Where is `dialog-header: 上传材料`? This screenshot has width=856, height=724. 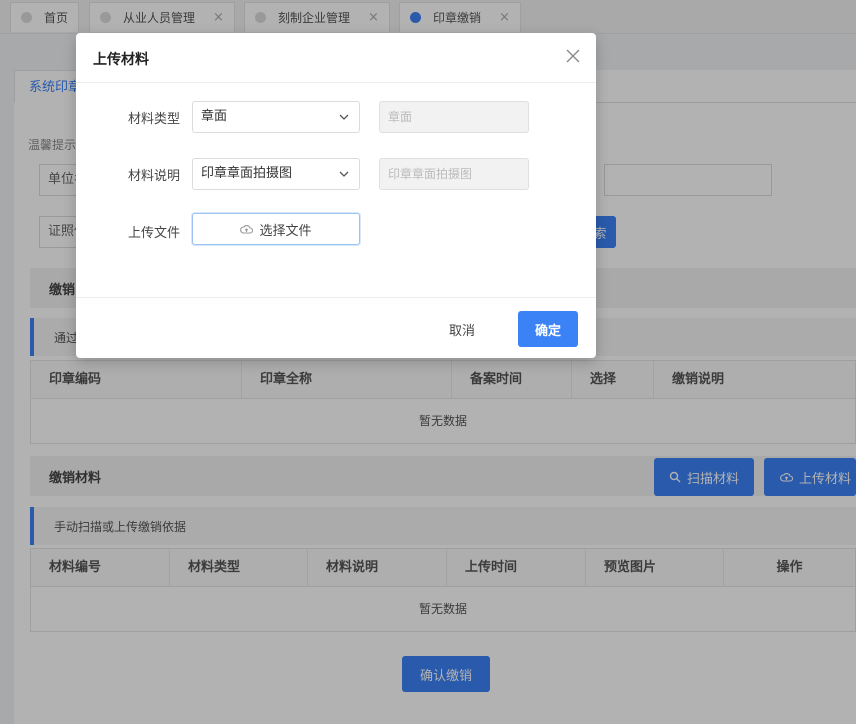 dialog-header: 上传材料 is located at coordinates (336, 58).